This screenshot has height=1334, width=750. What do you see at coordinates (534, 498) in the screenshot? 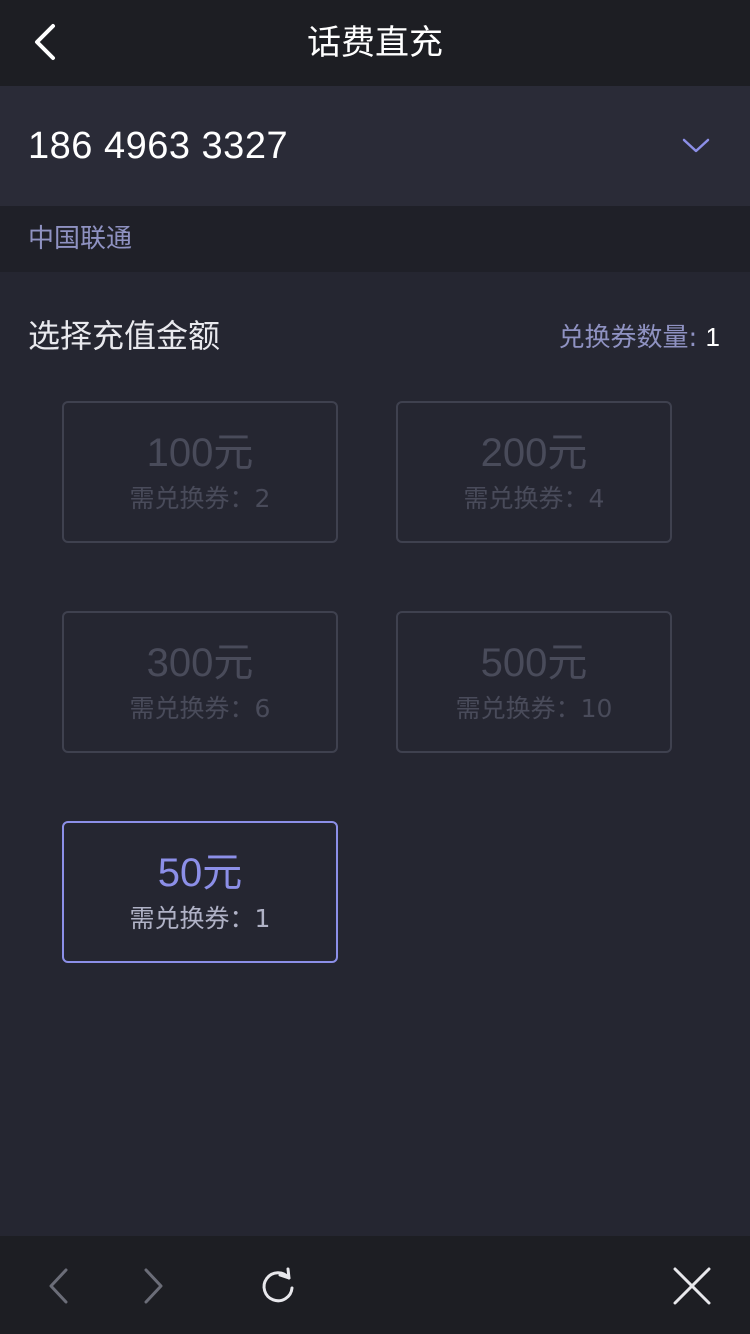
I see `option-required-vouchers: 需兑换券：4` at bounding box center [534, 498].